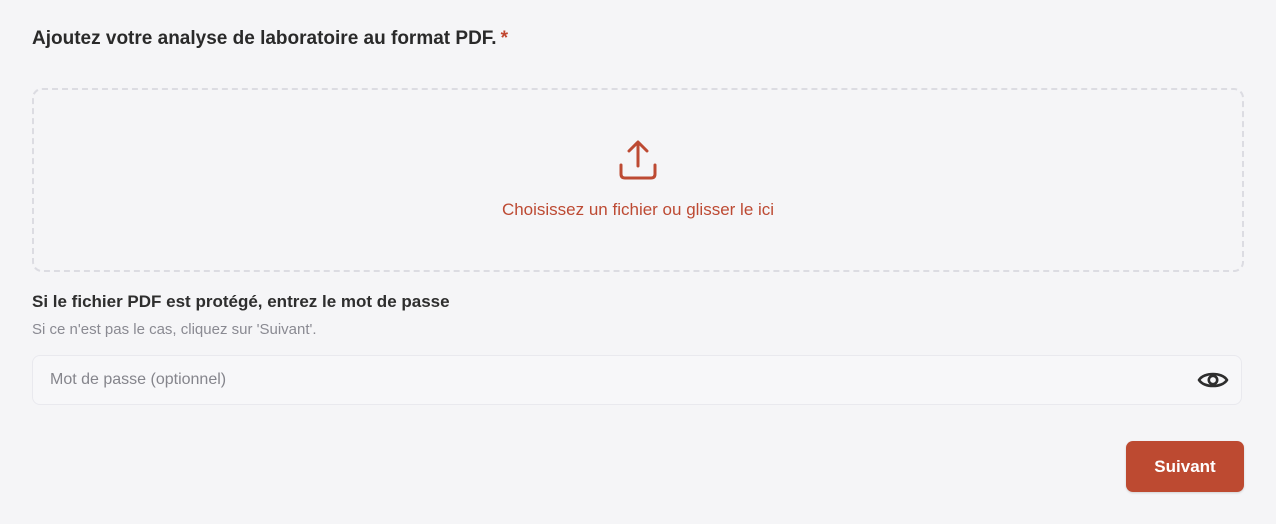  I want to click on next-button: Suivant, so click(1185, 466).